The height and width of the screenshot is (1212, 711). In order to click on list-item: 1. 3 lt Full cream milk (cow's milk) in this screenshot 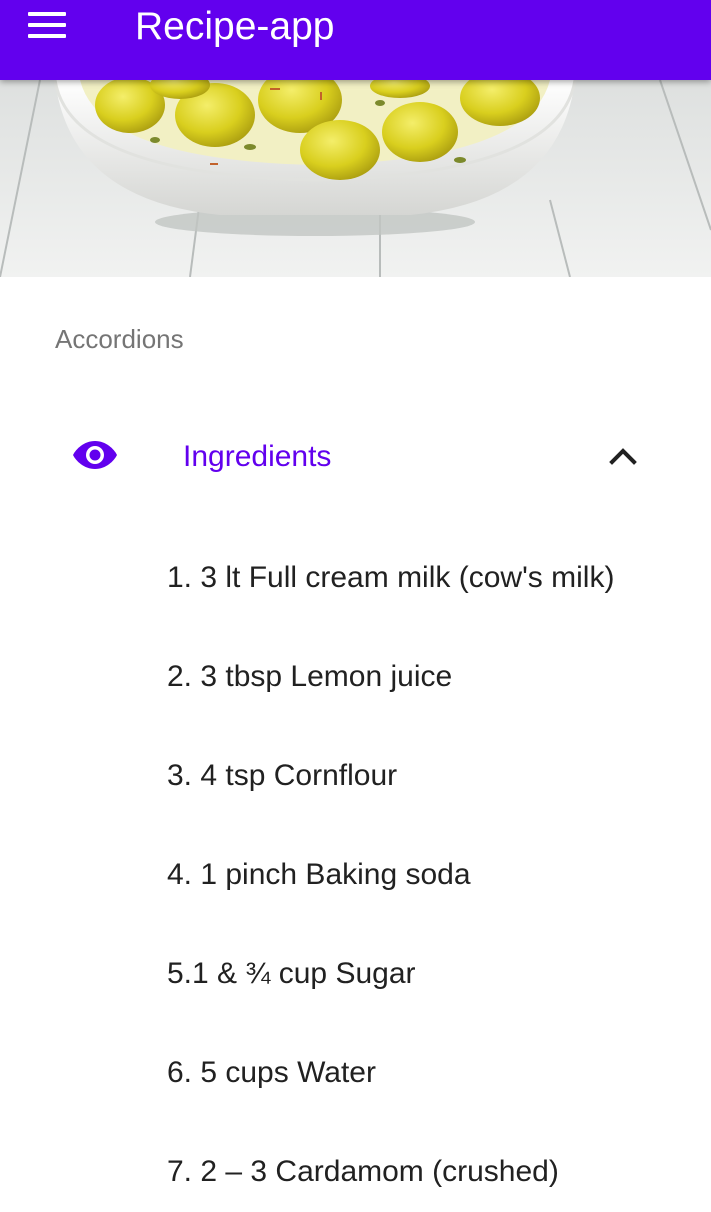, I will do `click(391, 577)`.